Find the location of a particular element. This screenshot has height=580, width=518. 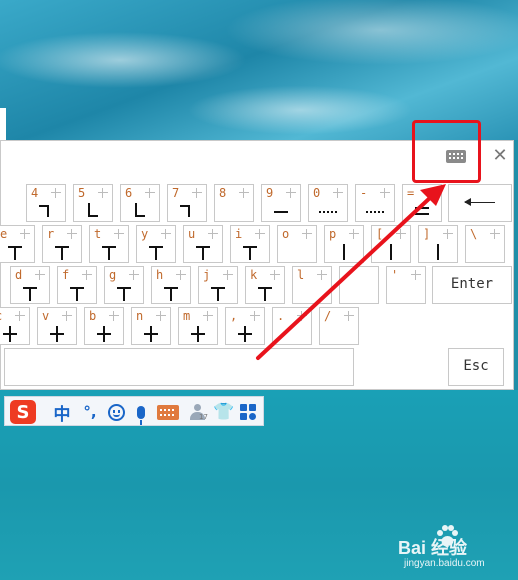

key-char: \ is located at coordinates (474, 234).